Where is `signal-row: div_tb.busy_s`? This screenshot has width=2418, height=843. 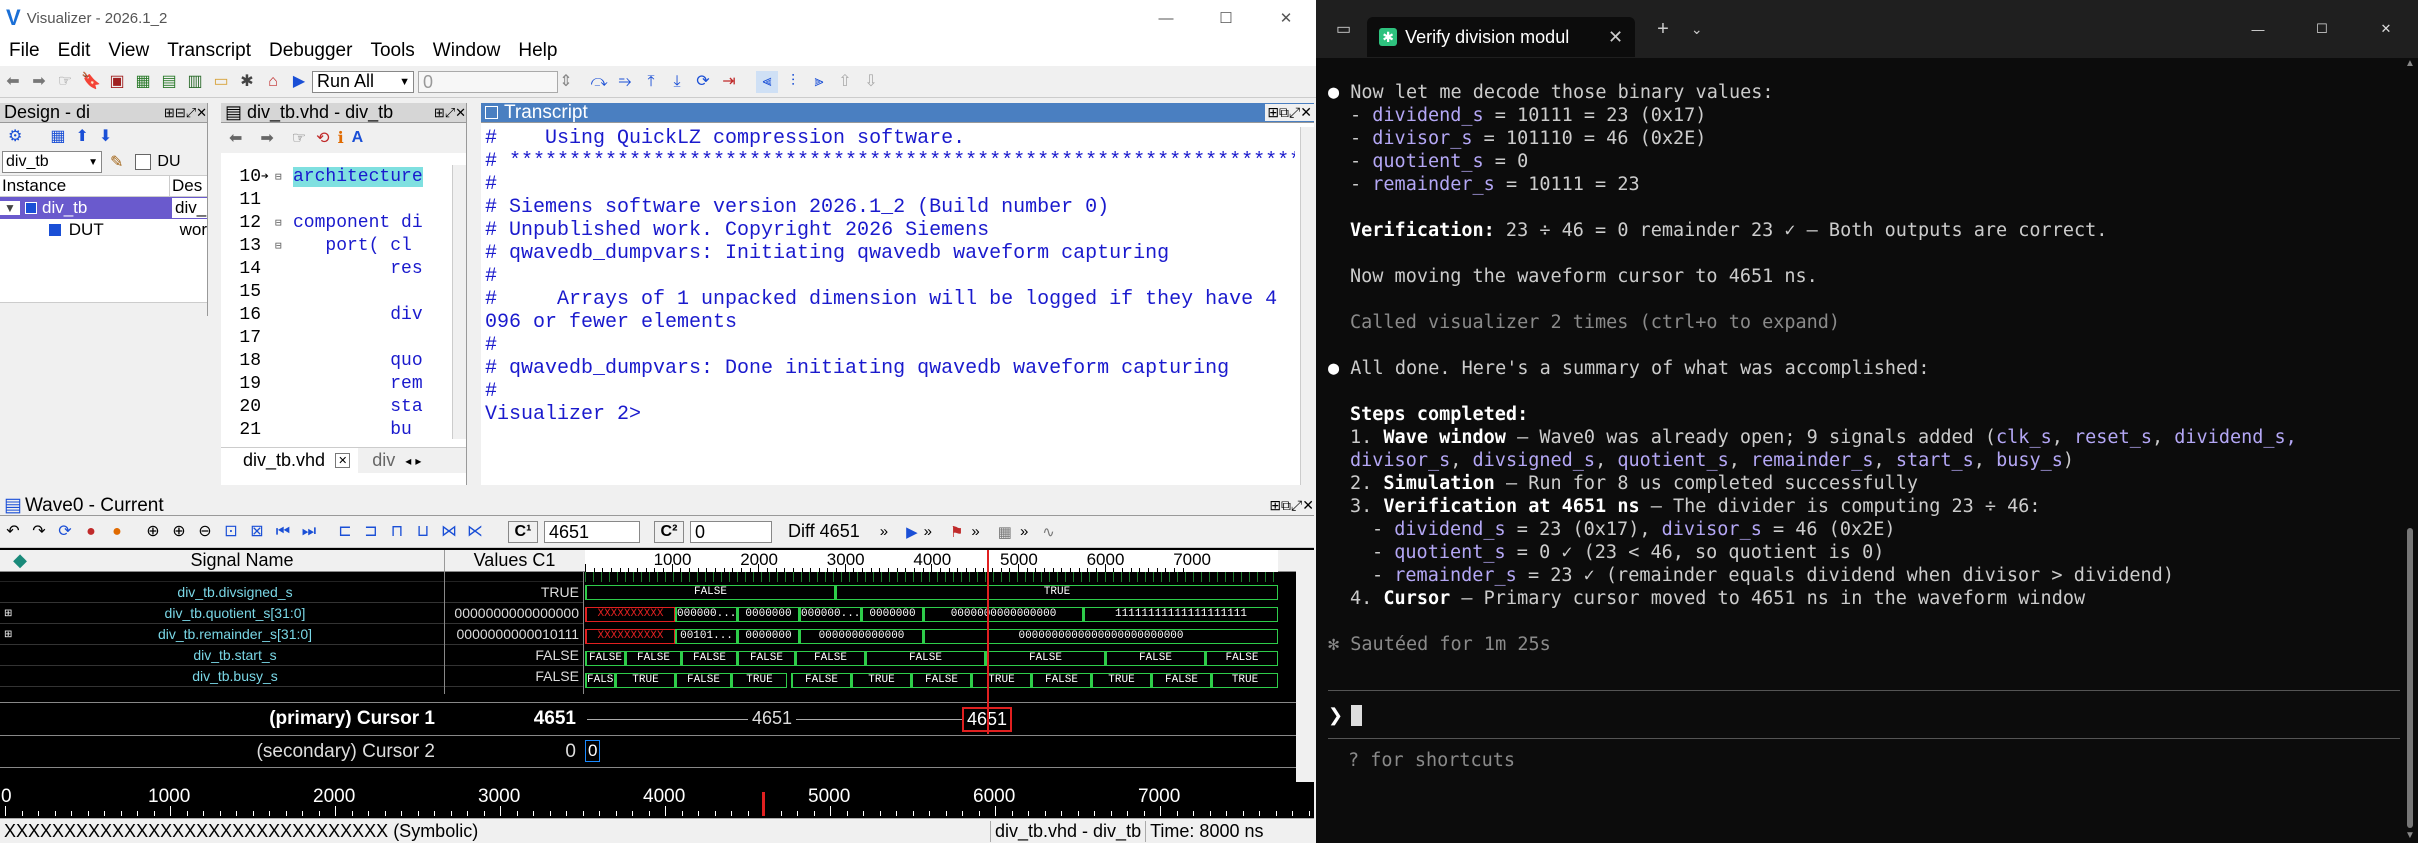 signal-row: div_tb.busy_s is located at coordinates (222, 676).